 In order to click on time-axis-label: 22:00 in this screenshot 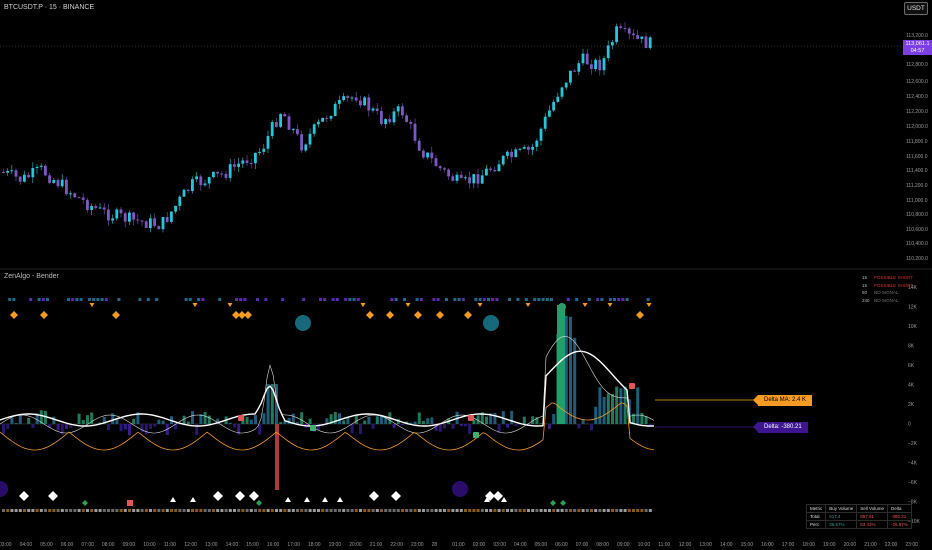, I will do `click(891, 545)`.